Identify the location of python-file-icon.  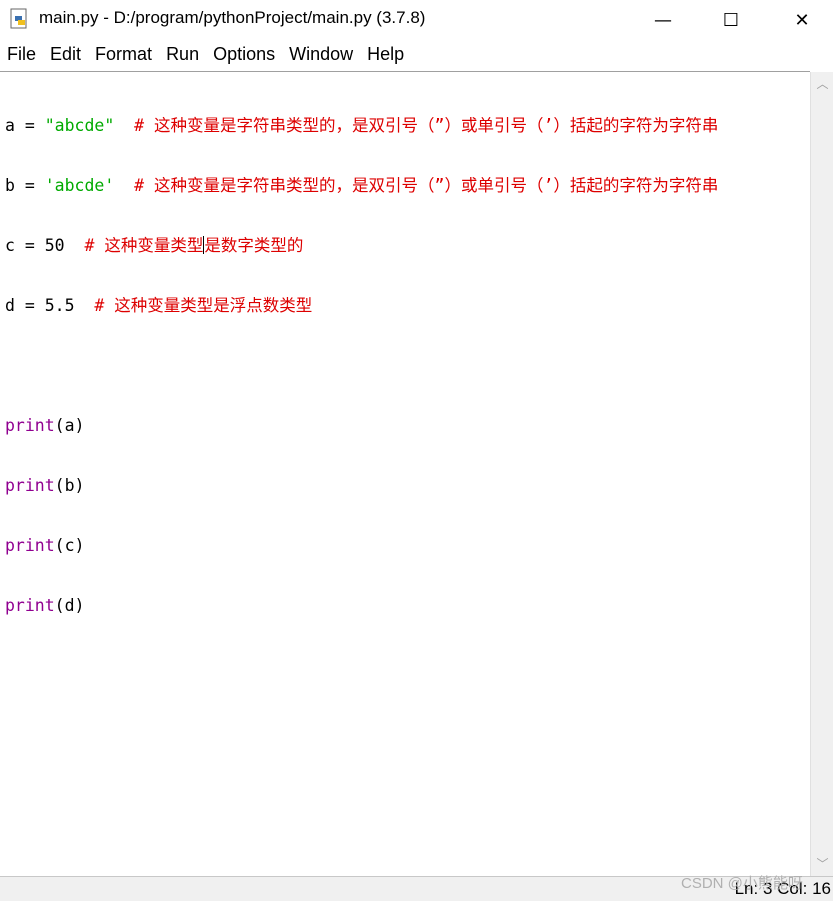
(18, 18).